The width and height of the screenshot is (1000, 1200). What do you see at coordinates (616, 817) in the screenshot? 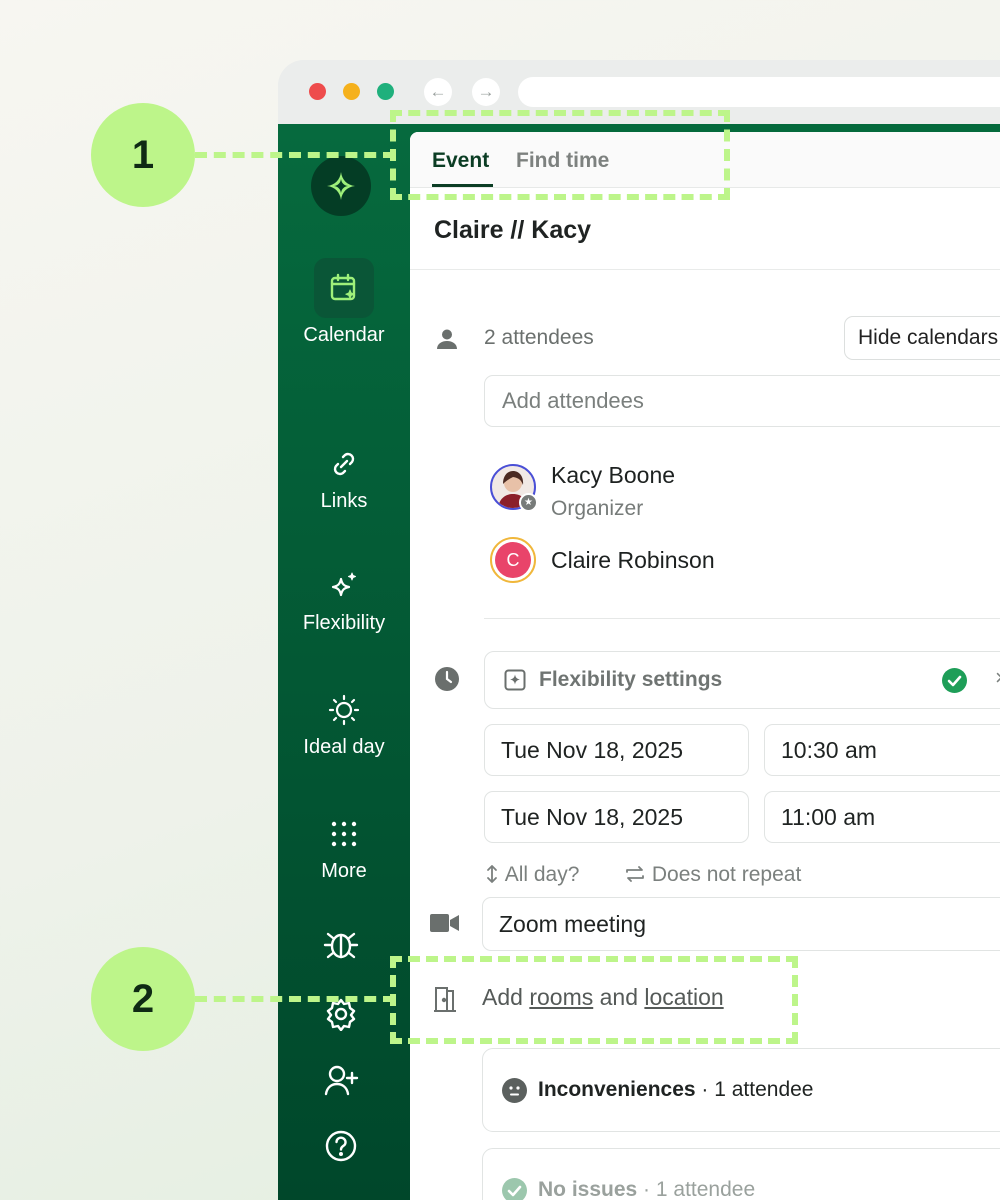
I see `end-date-field: Tue Nov 18, 2025` at bounding box center [616, 817].